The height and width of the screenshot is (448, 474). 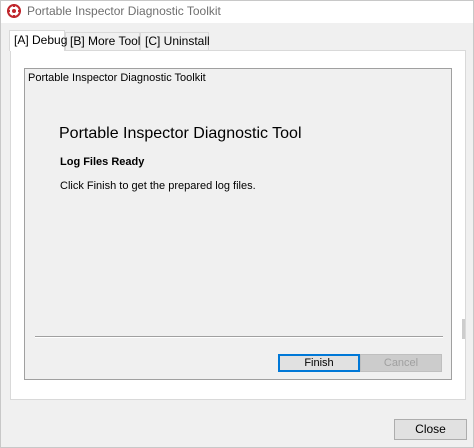 I want to click on tab-strip: [A] Debug [B] More Tools [C] Uninstall, so click(x=239, y=40).